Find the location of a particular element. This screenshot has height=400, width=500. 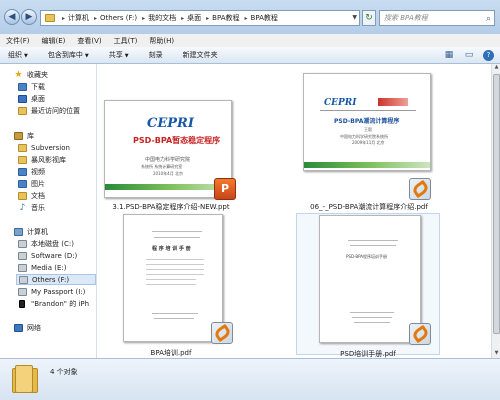

recent-places-icon is located at coordinates (22, 110).